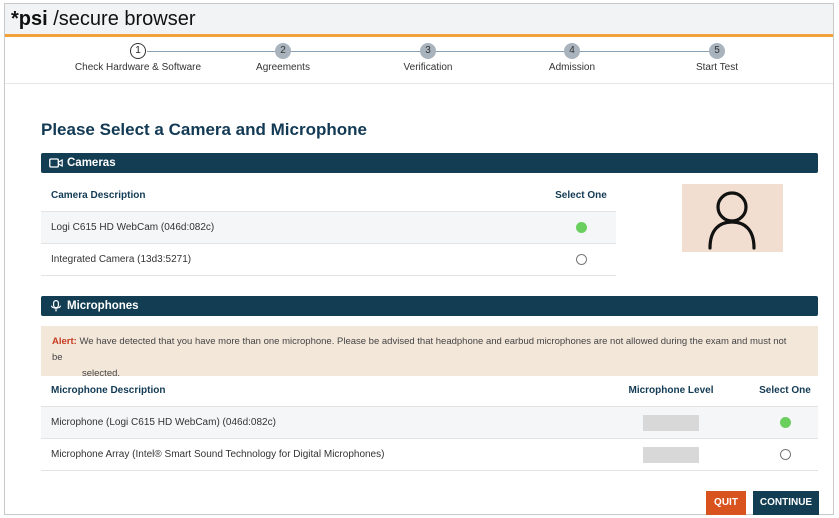 The width and height of the screenshot is (839, 518). What do you see at coordinates (785, 422) in the screenshot?
I see `microphone-radio-logi-selected` at bounding box center [785, 422].